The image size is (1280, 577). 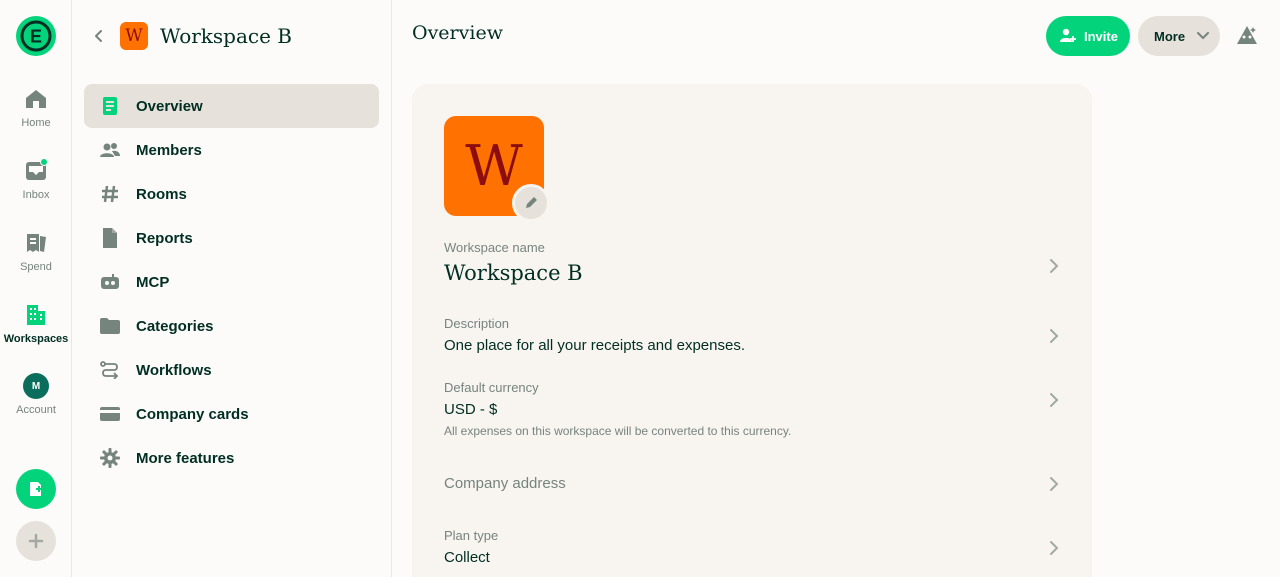 I want to click on invite-button: Invite, so click(x=1088, y=36).